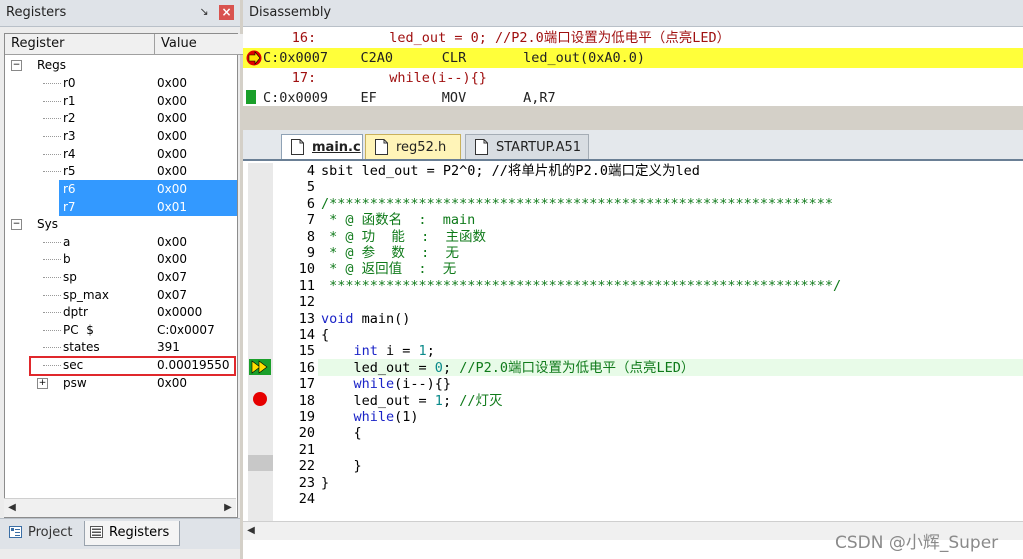 The height and width of the screenshot is (559, 1023). I want to click on registers-icon, so click(96, 532).